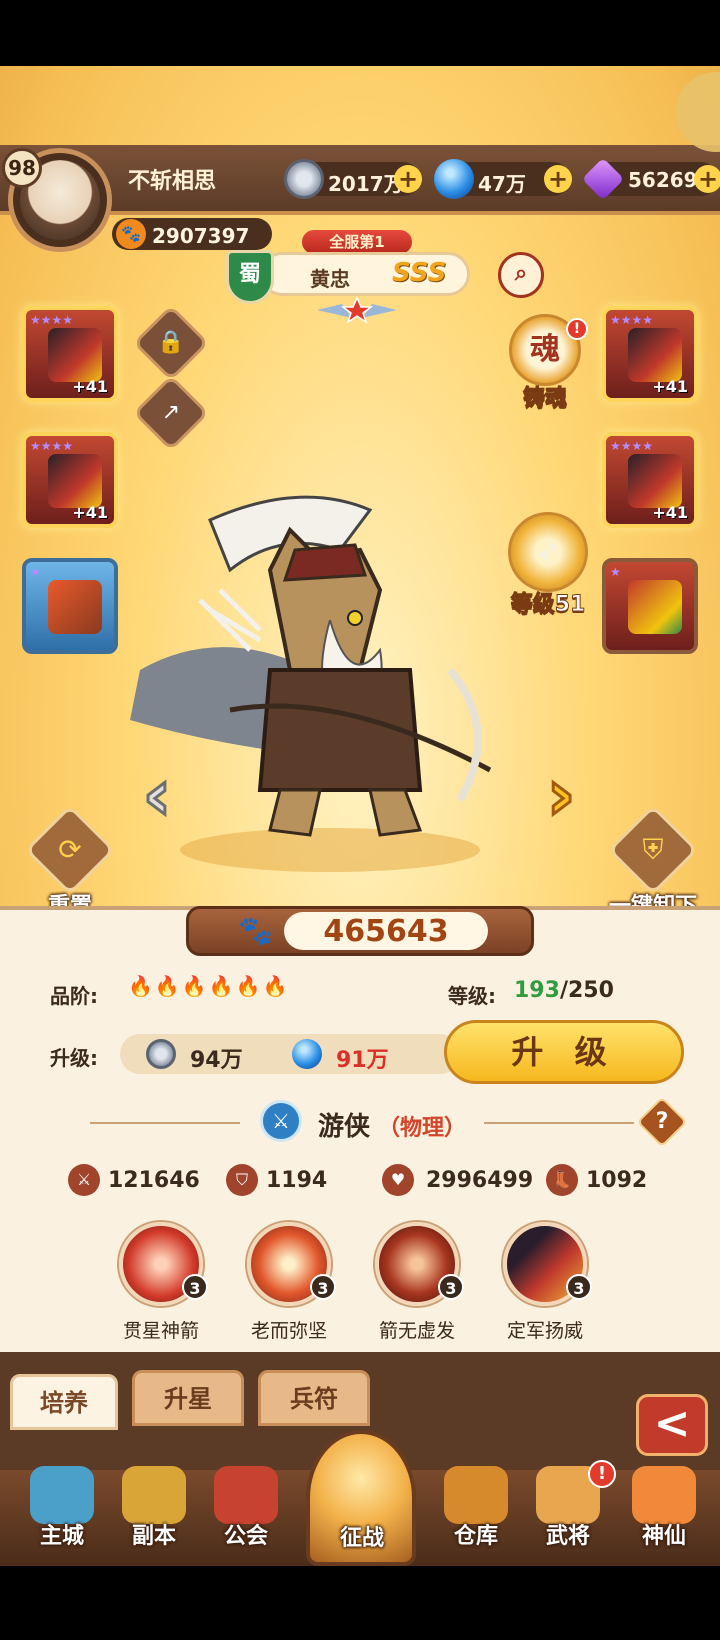  Describe the element at coordinates (201, 236) in the screenshot. I see `player-power: 2907397` at that location.